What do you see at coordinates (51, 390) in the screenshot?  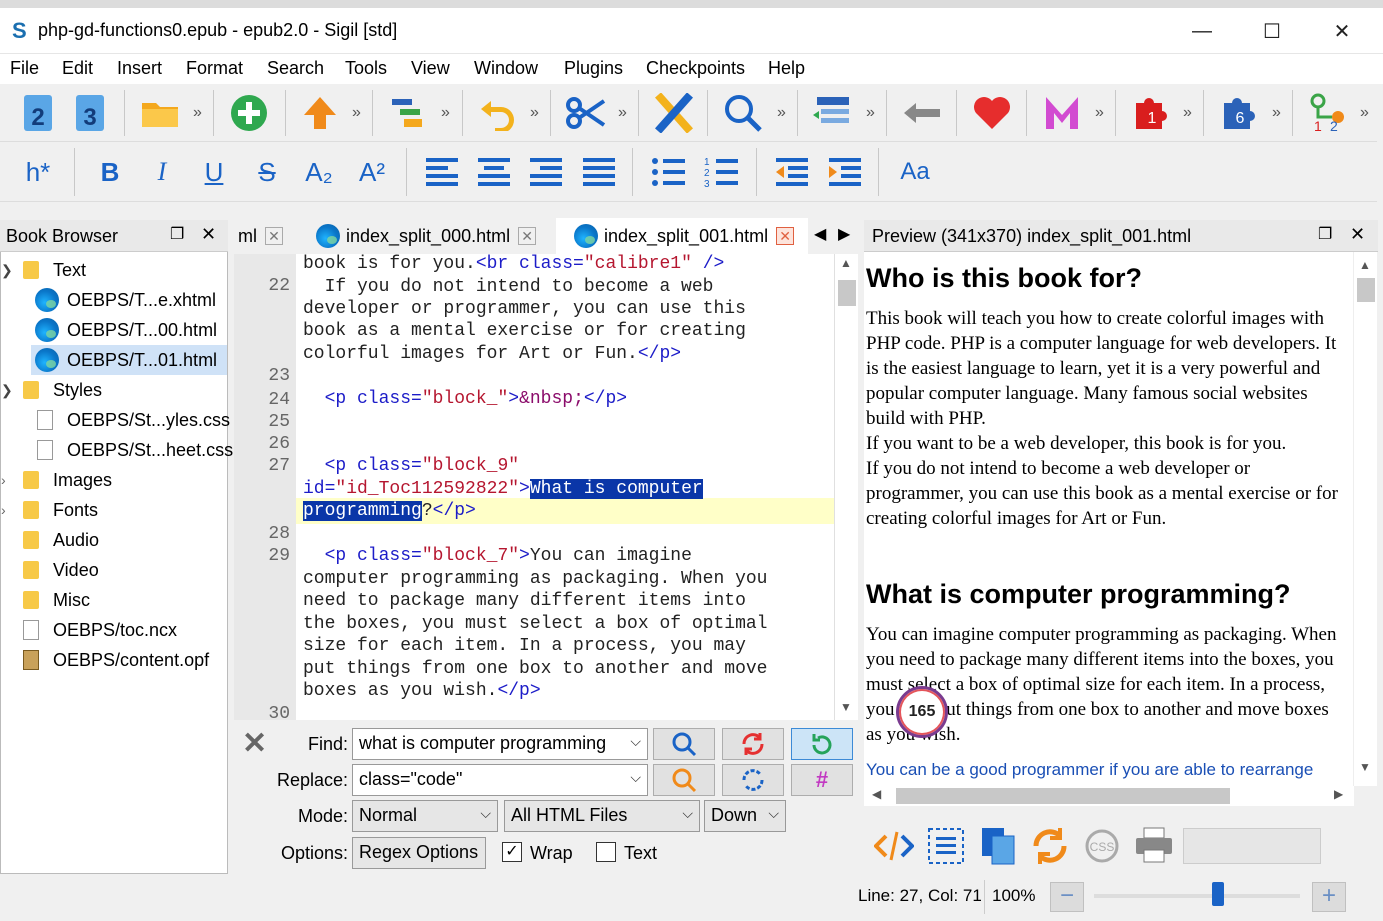 I see `tree-folder-styles: ❯ Styles` at bounding box center [51, 390].